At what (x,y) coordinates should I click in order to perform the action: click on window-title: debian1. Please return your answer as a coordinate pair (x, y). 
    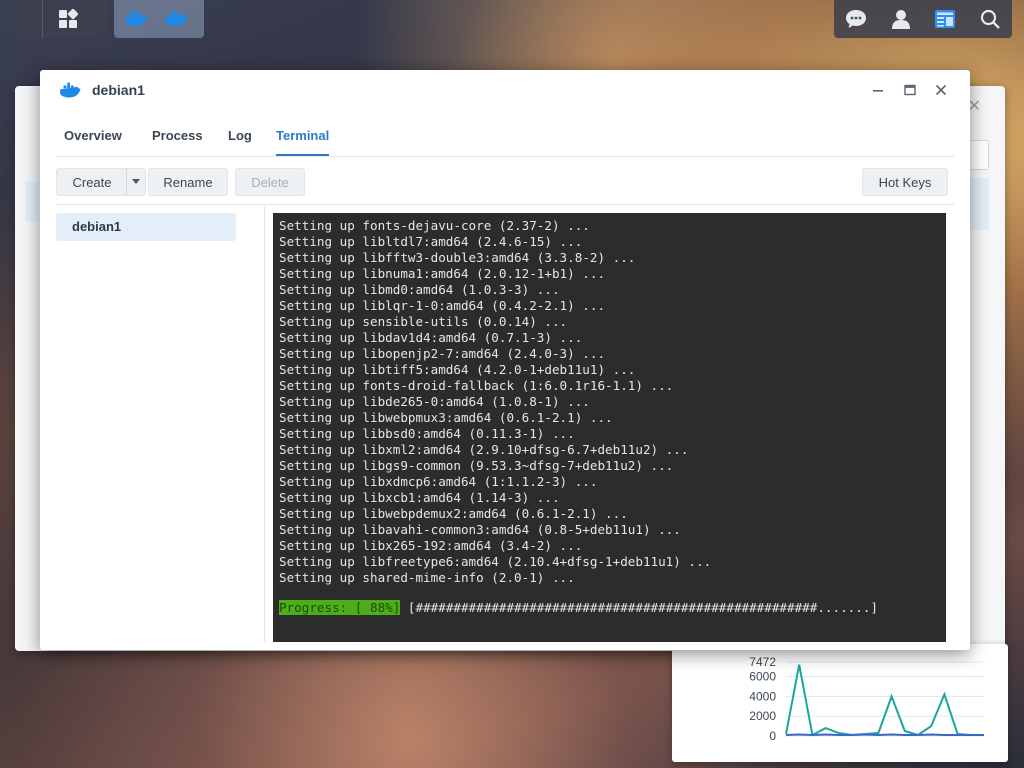
    Looking at the image, I should click on (118, 90).